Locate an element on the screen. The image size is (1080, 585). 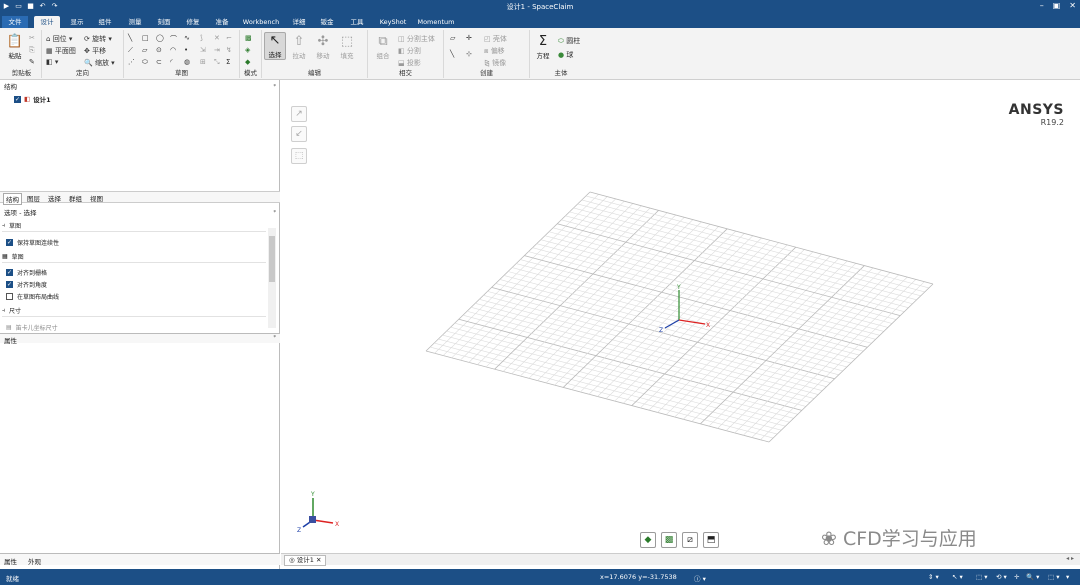
tab-sheet-metal: 钣金 is located at coordinates (327, 22).